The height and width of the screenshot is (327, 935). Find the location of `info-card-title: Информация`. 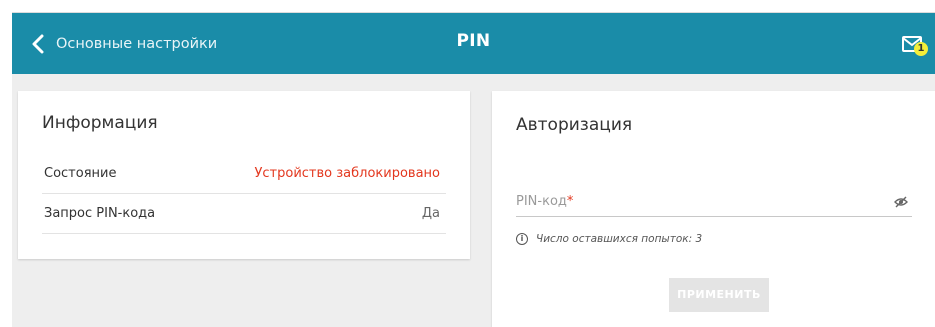

info-card-title: Информация is located at coordinates (100, 123).